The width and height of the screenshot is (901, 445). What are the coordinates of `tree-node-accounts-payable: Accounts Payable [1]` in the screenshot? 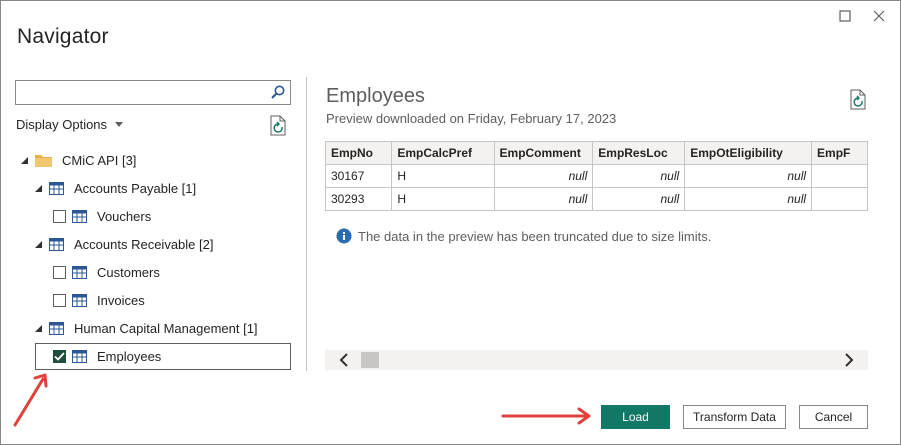 It's located at (114, 188).